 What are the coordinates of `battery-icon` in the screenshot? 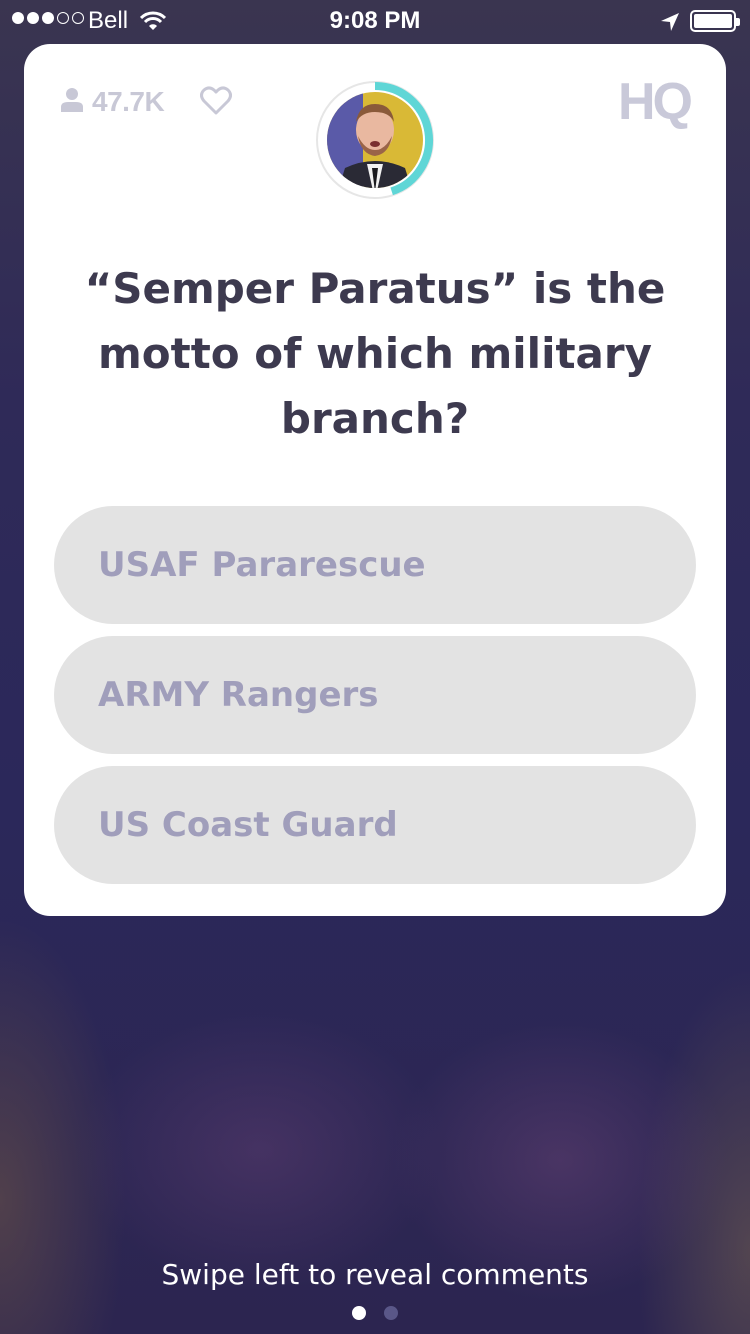 It's located at (715, 21).